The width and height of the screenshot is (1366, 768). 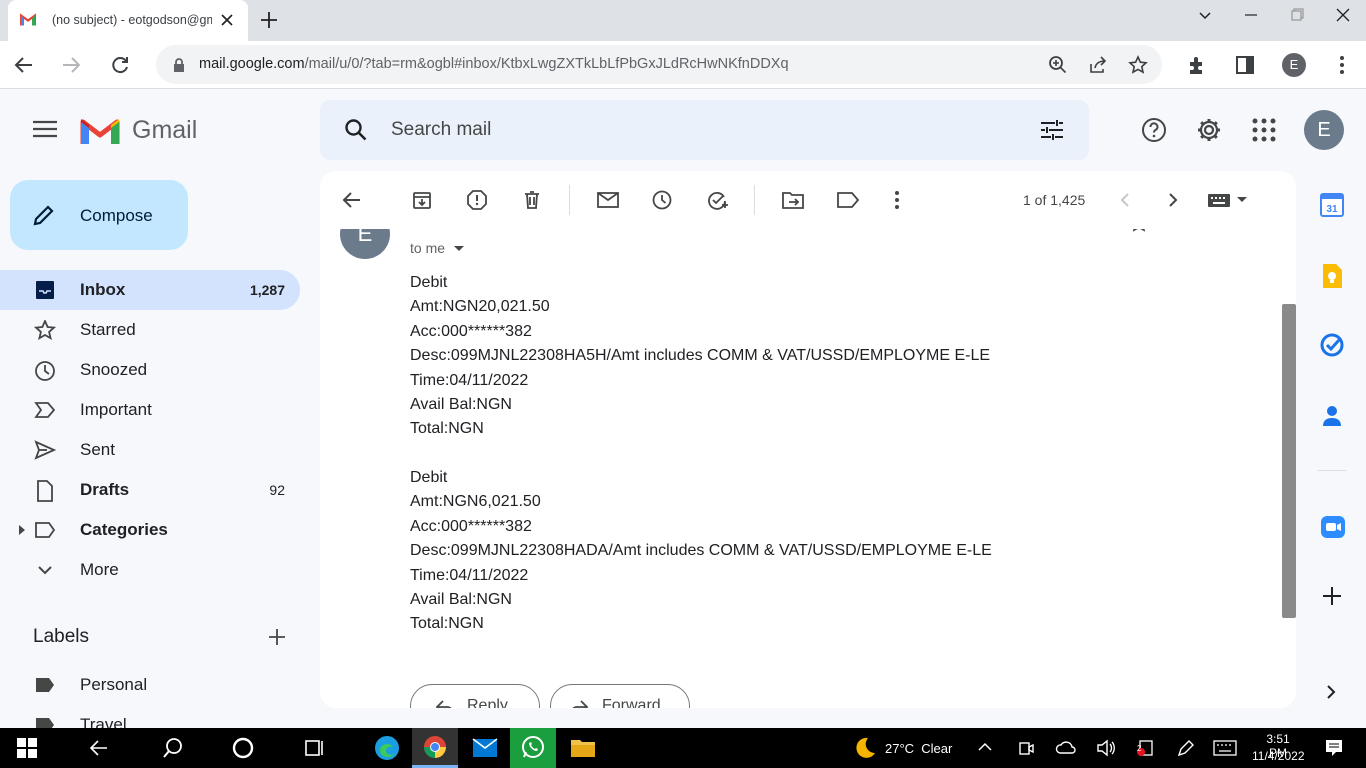 What do you see at coordinates (1278, 756) in the screenshot?
I see `clock-date: 11/4/2022` at bounding box center [1278, 756].